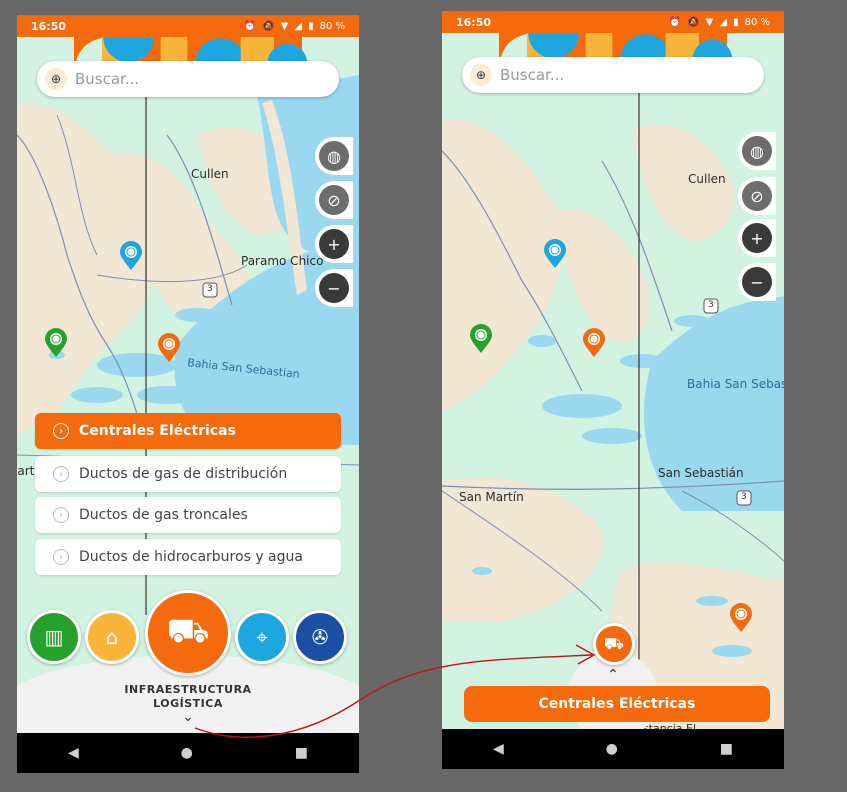 The height and width of the screenshot is (792, 847). I want to click on menu-item-ductos-distribucion: › Ductos de gas de distribución, so click(188, 474).